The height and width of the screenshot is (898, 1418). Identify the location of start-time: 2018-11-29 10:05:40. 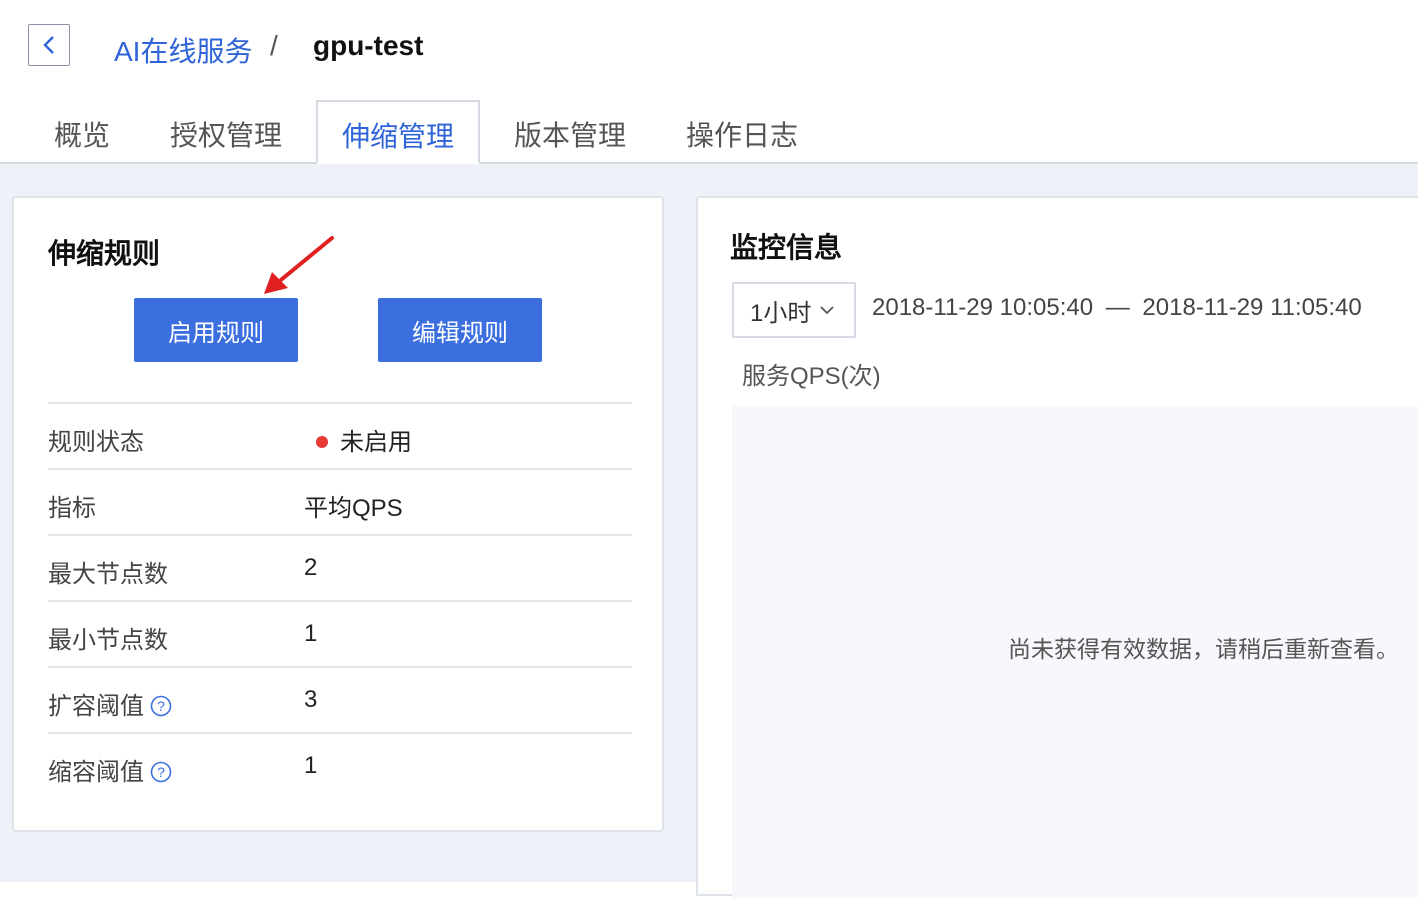
(983, 307).